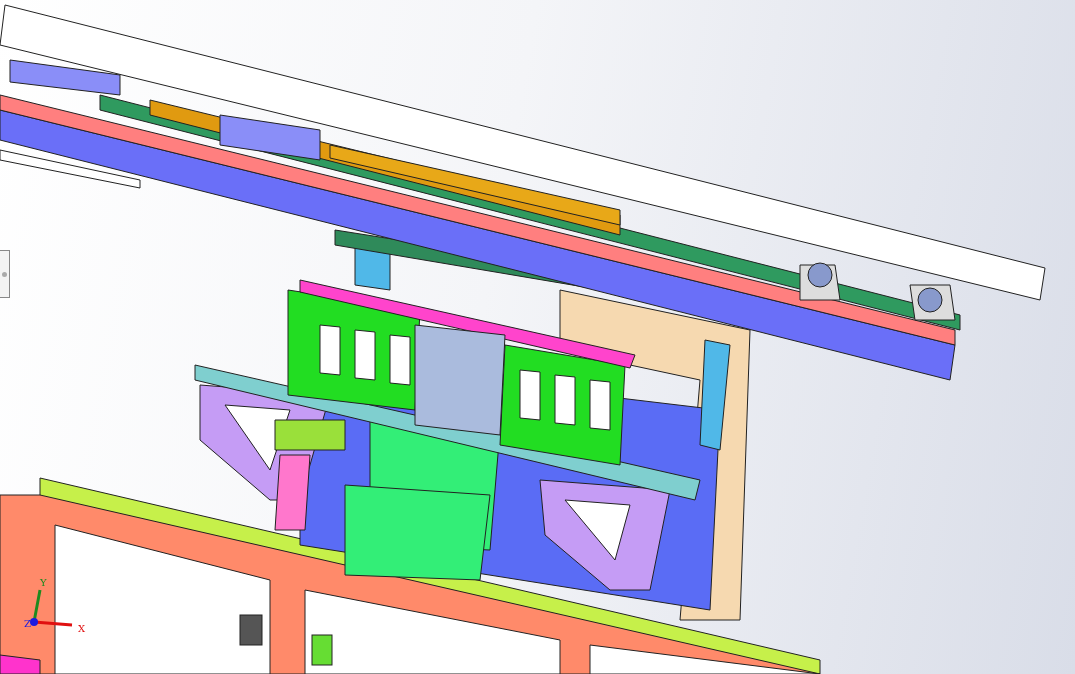  Describe the element at coordinates (27, 623) in the screenshot. I see `axis-label: Z` at that location.